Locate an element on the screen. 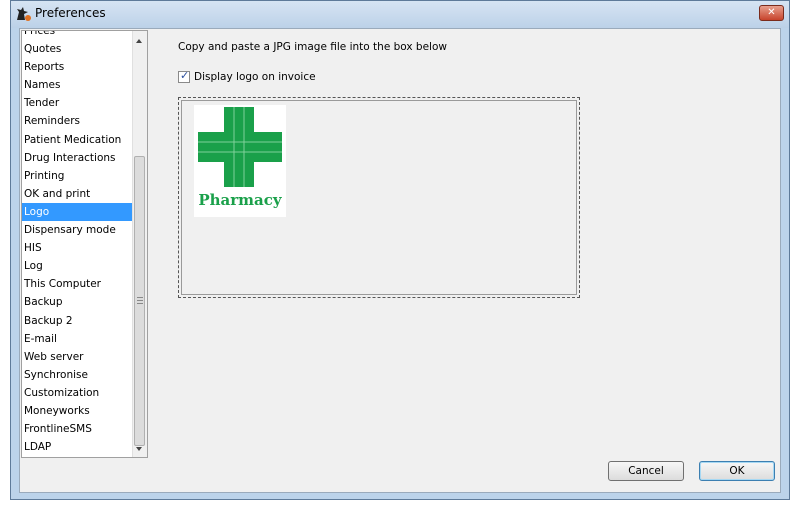 Image resolution: width=800 pixels, height=510 pixels. pharmacy-cross-icon is located at coordinates (240, 147).